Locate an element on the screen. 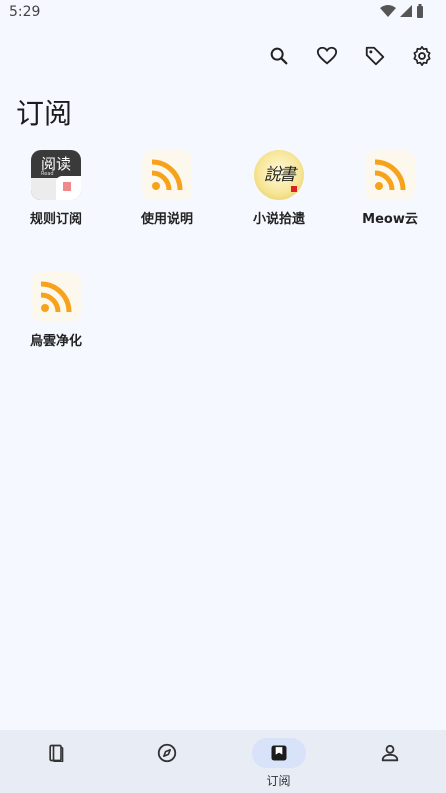  nav-item-discover is located at coordinates (166, 761).